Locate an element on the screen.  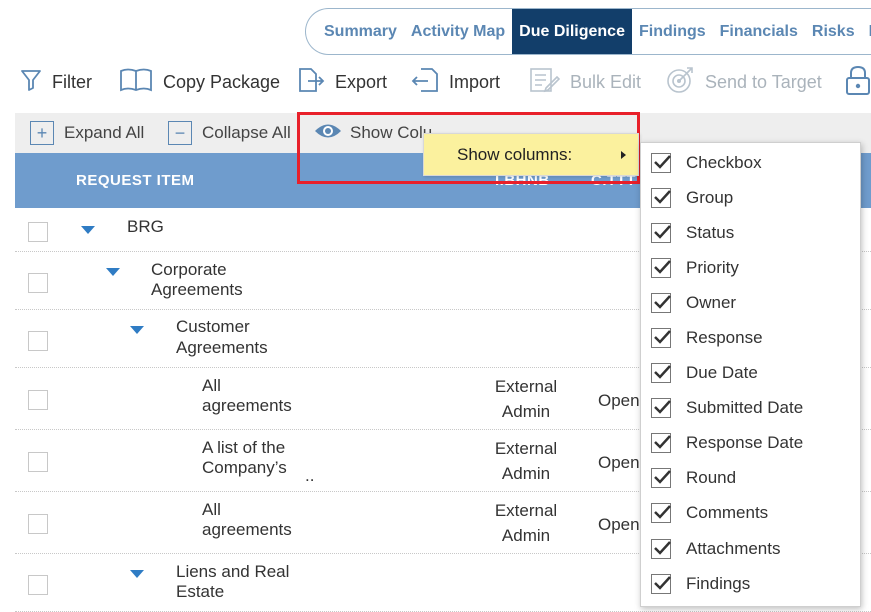
lock-button is located at coordinates (858, 82).